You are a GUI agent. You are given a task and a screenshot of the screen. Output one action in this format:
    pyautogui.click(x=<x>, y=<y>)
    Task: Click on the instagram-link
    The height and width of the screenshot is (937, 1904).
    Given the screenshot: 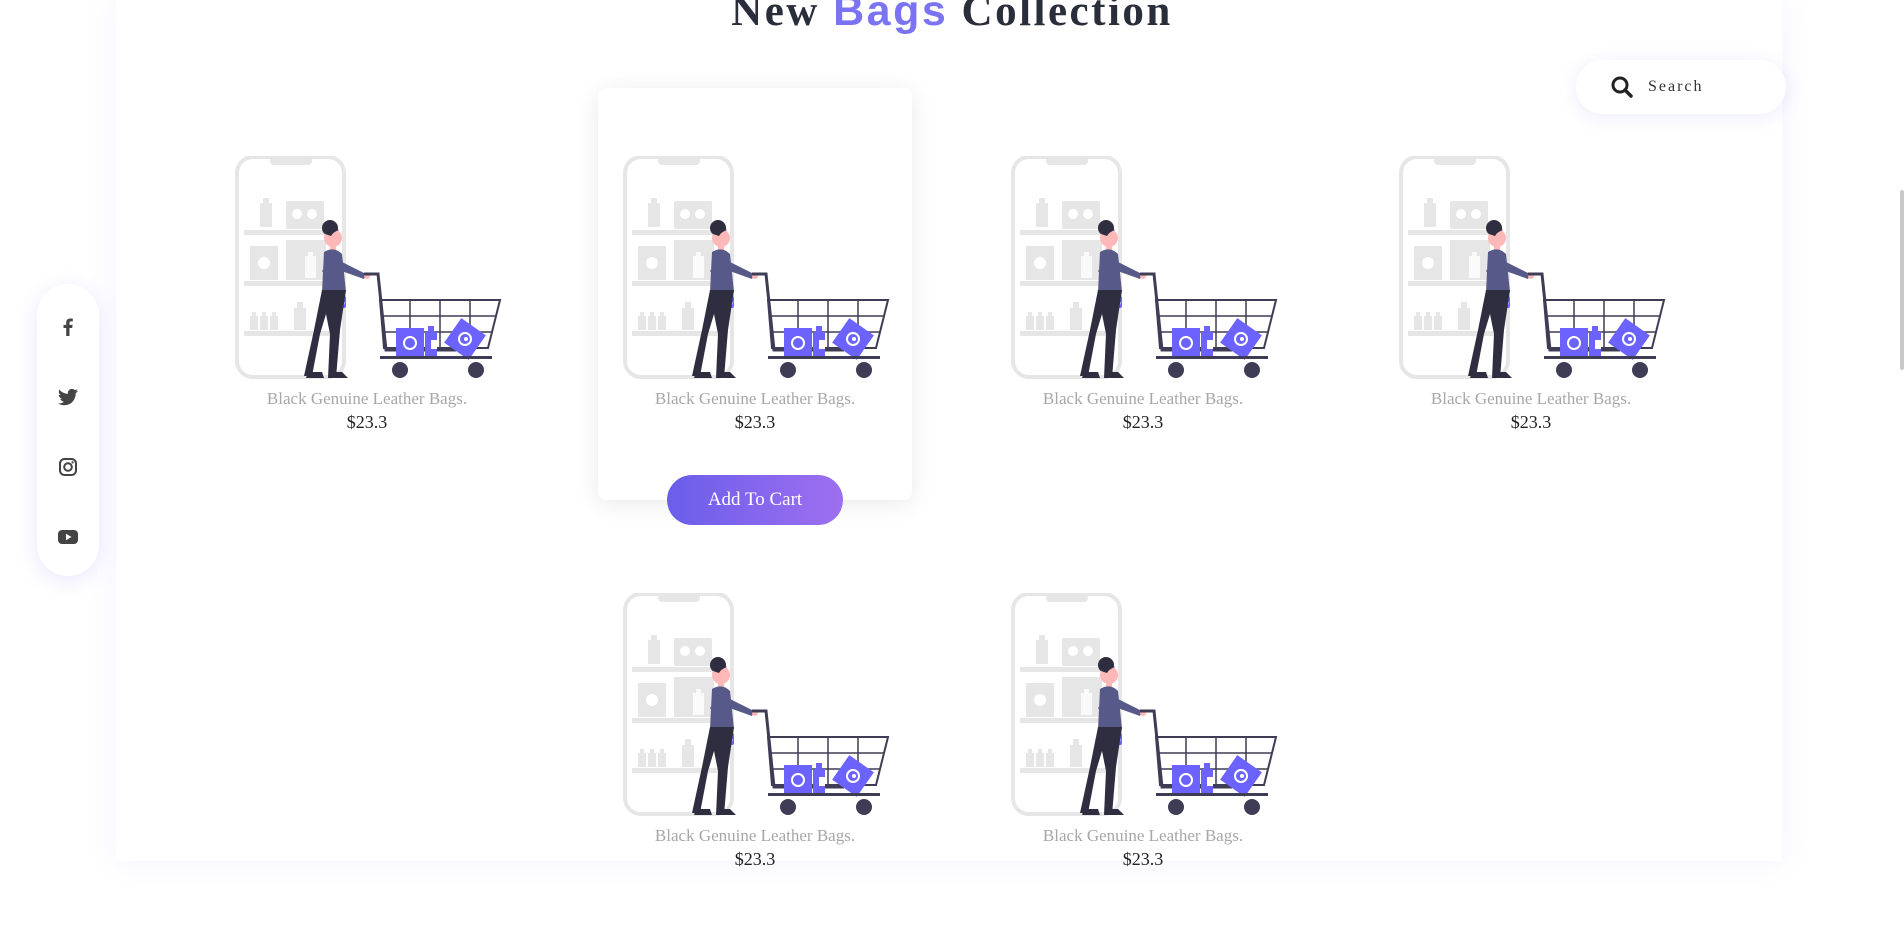 What is the action you would take?
    pyautogui.click(x=68, y=467)
    